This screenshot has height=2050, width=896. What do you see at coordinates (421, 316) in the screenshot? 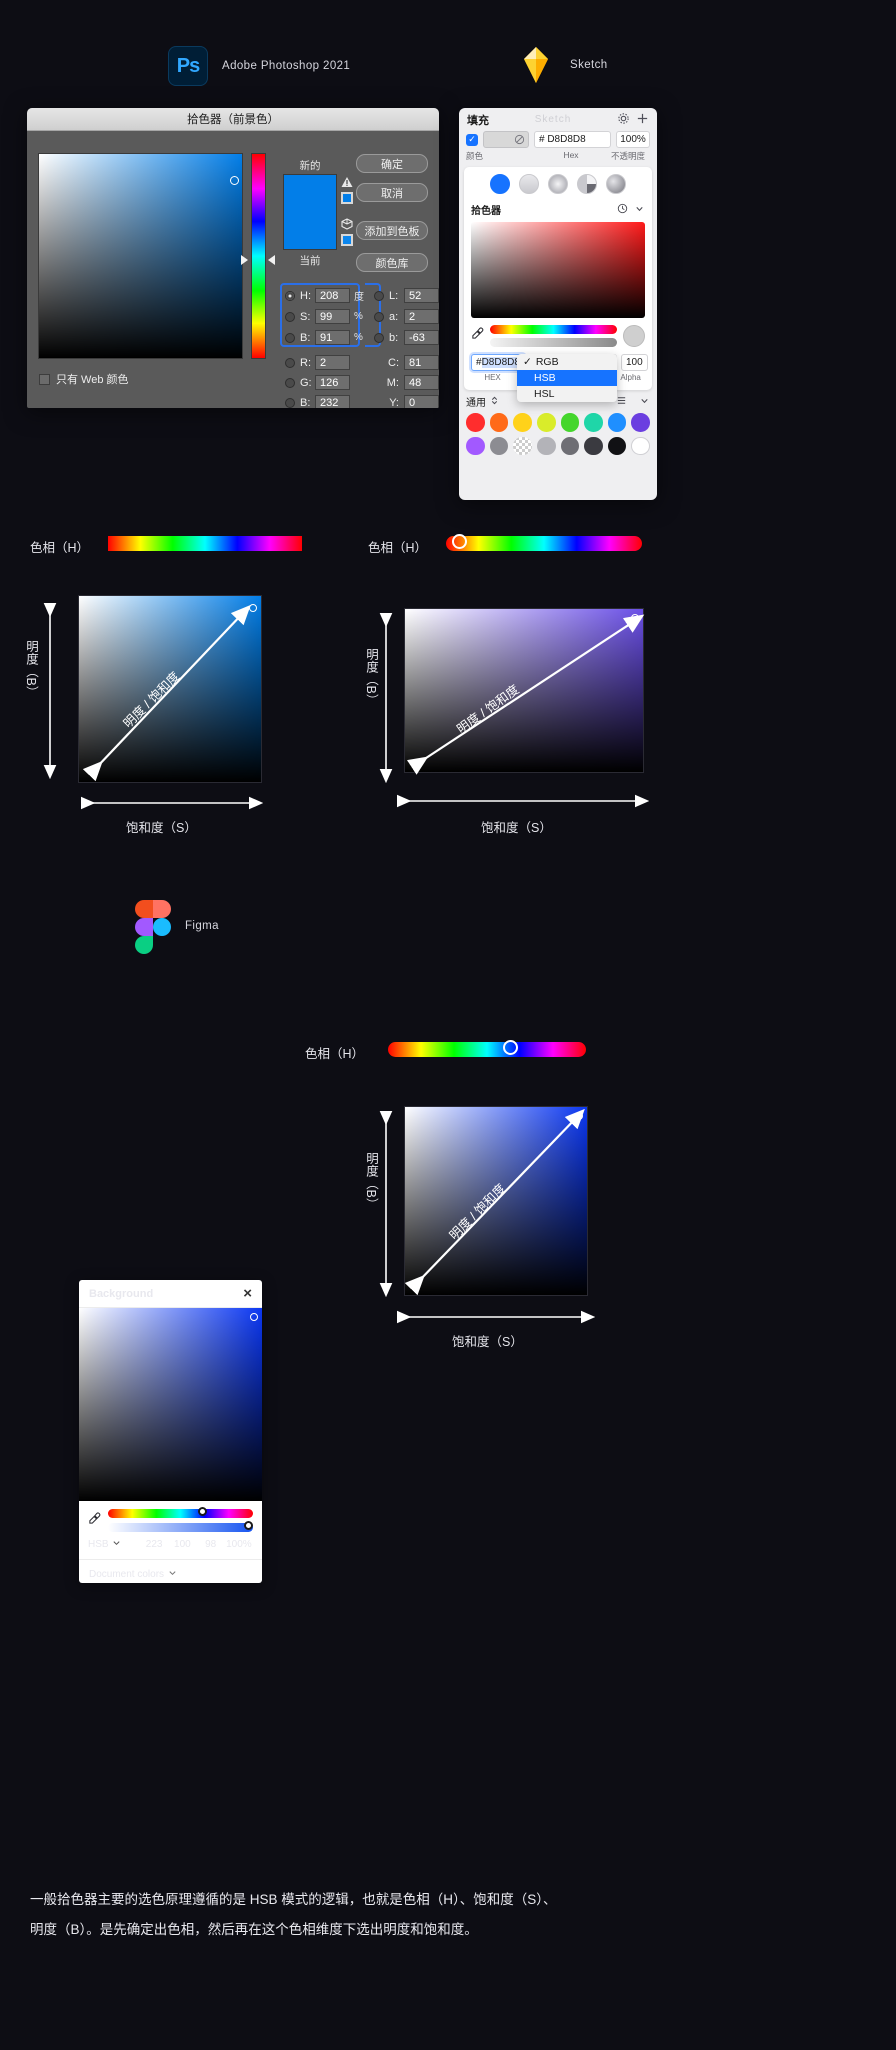
I see `input-a: 2` at bounding box center [421, 316].